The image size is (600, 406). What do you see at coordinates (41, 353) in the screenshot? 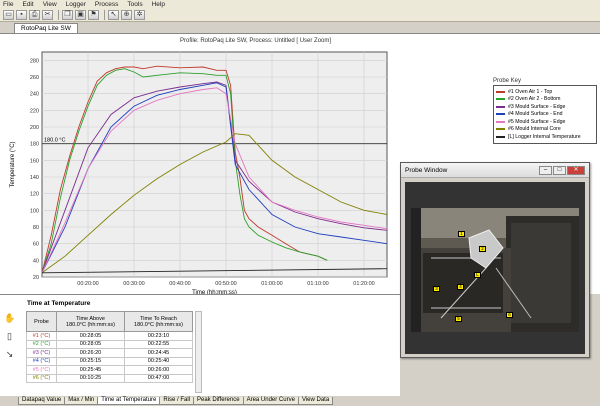
I see `table-cell-probe: #3 (°C)` at bounding box center [41, 353].